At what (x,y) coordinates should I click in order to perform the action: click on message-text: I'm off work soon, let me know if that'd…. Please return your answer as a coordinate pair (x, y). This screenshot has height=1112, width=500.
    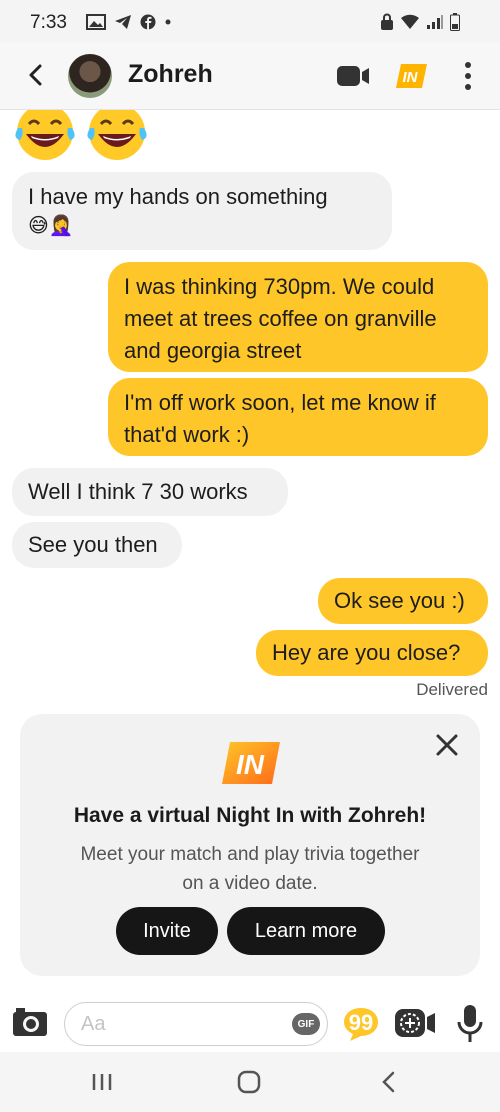
    Looking at the image, I should click on (280, 418).